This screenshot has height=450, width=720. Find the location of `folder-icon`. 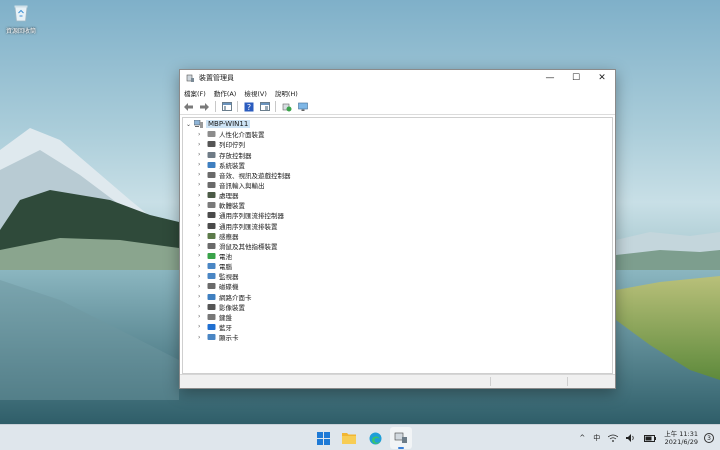

folder-icon is located at coordinates (349, 438).